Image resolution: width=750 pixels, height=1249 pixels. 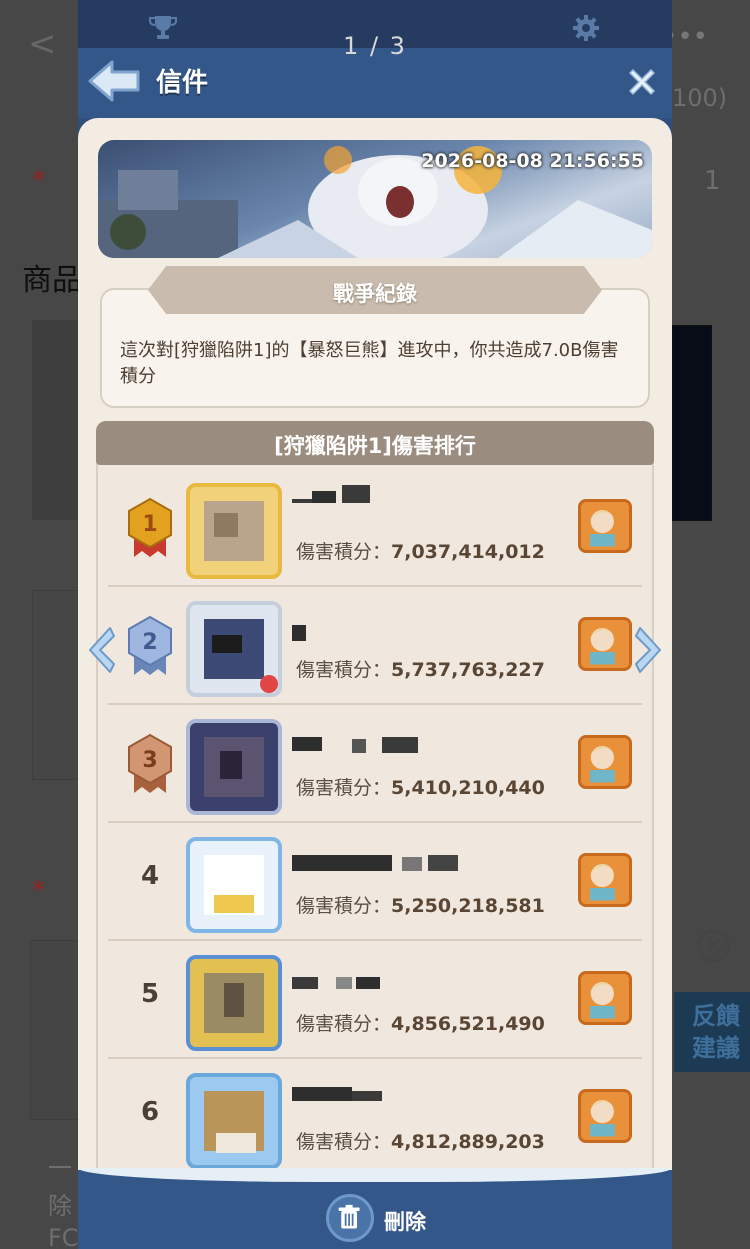 What do you see at coordinates (375, 446) in the screenshot?
I see `ranking-title: [狩獵陷阱1]傷害排行` at bounding box center [375, 446].